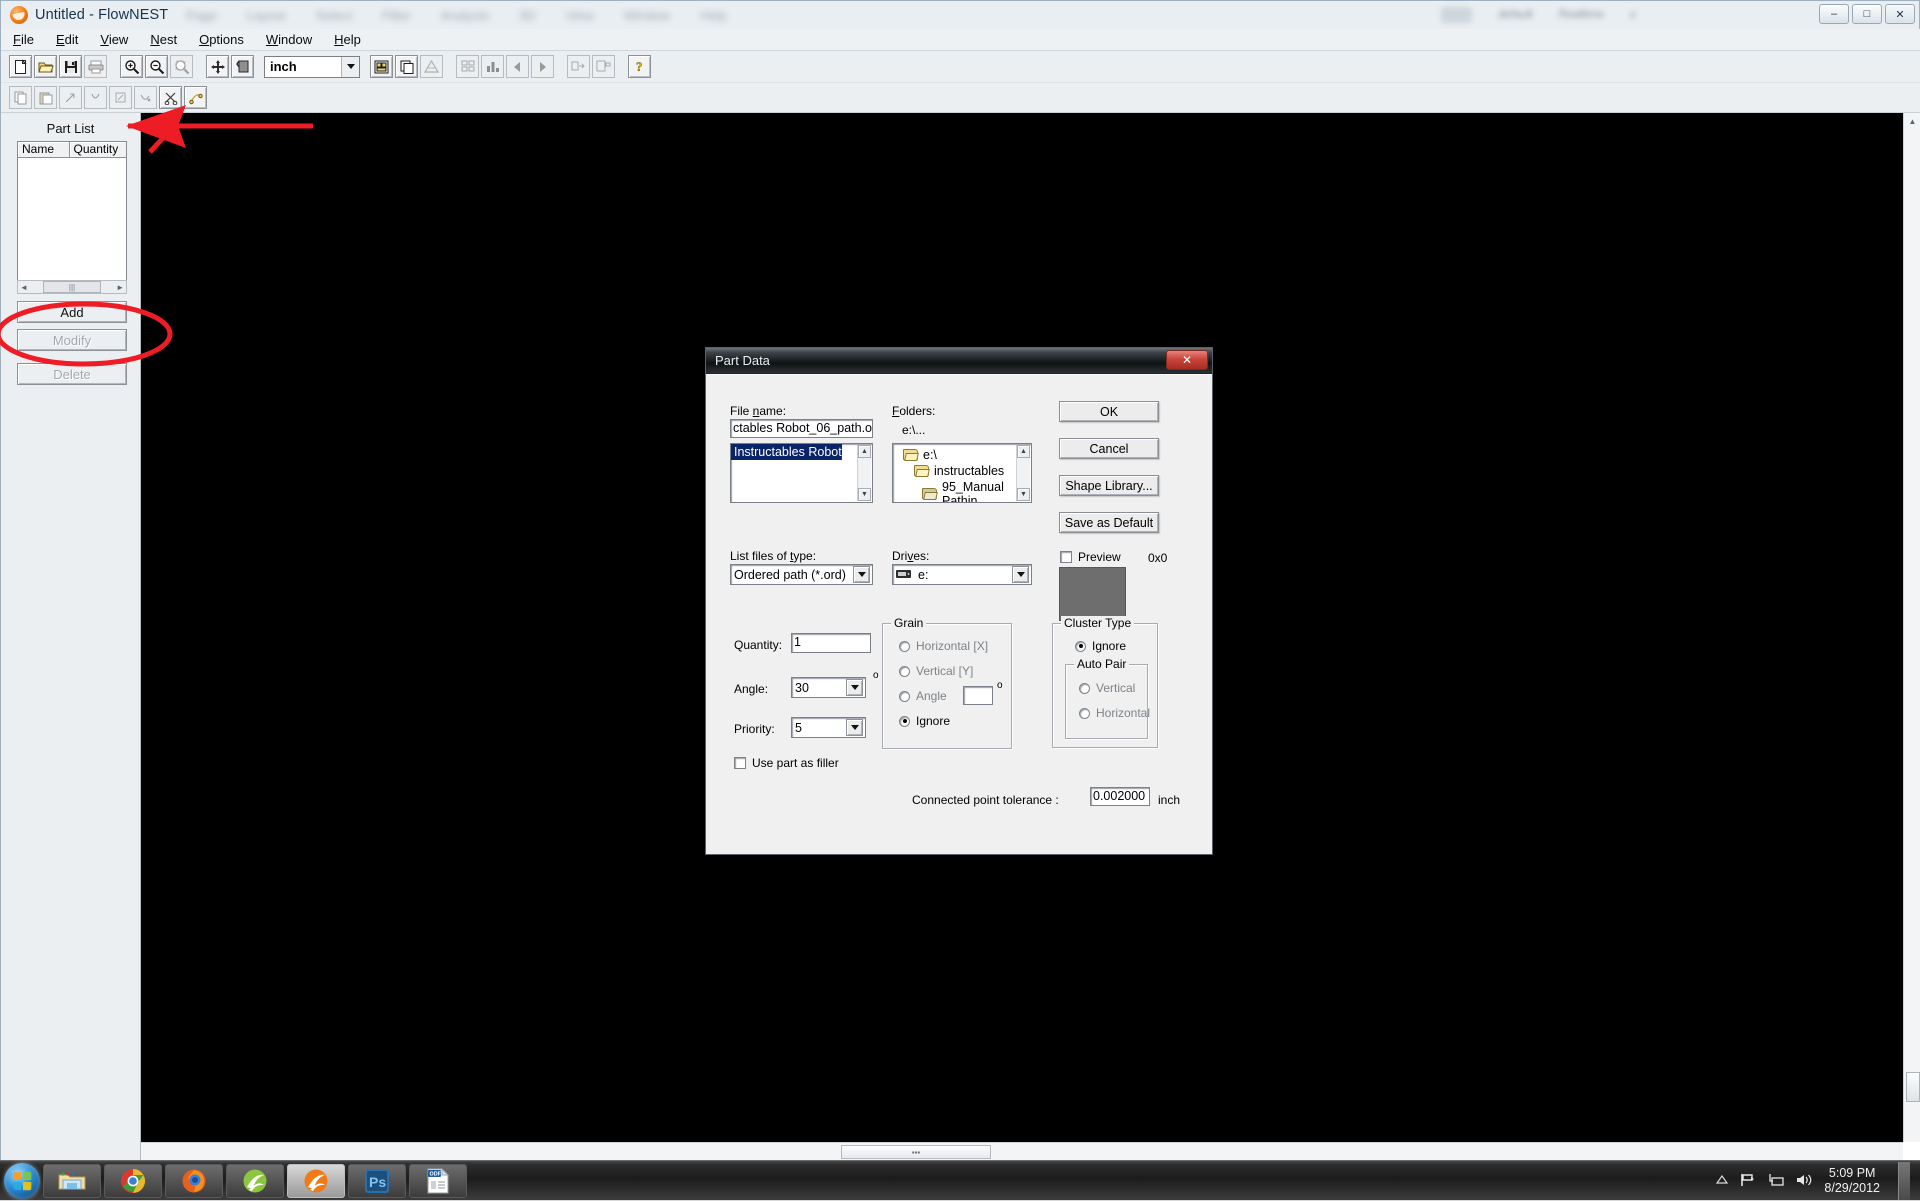 The image size is (1920, 1201). Describe the element at coordinates (24, 287) in the screenshot. I see `scroll-left-arrow-icon: ◄` at that location.